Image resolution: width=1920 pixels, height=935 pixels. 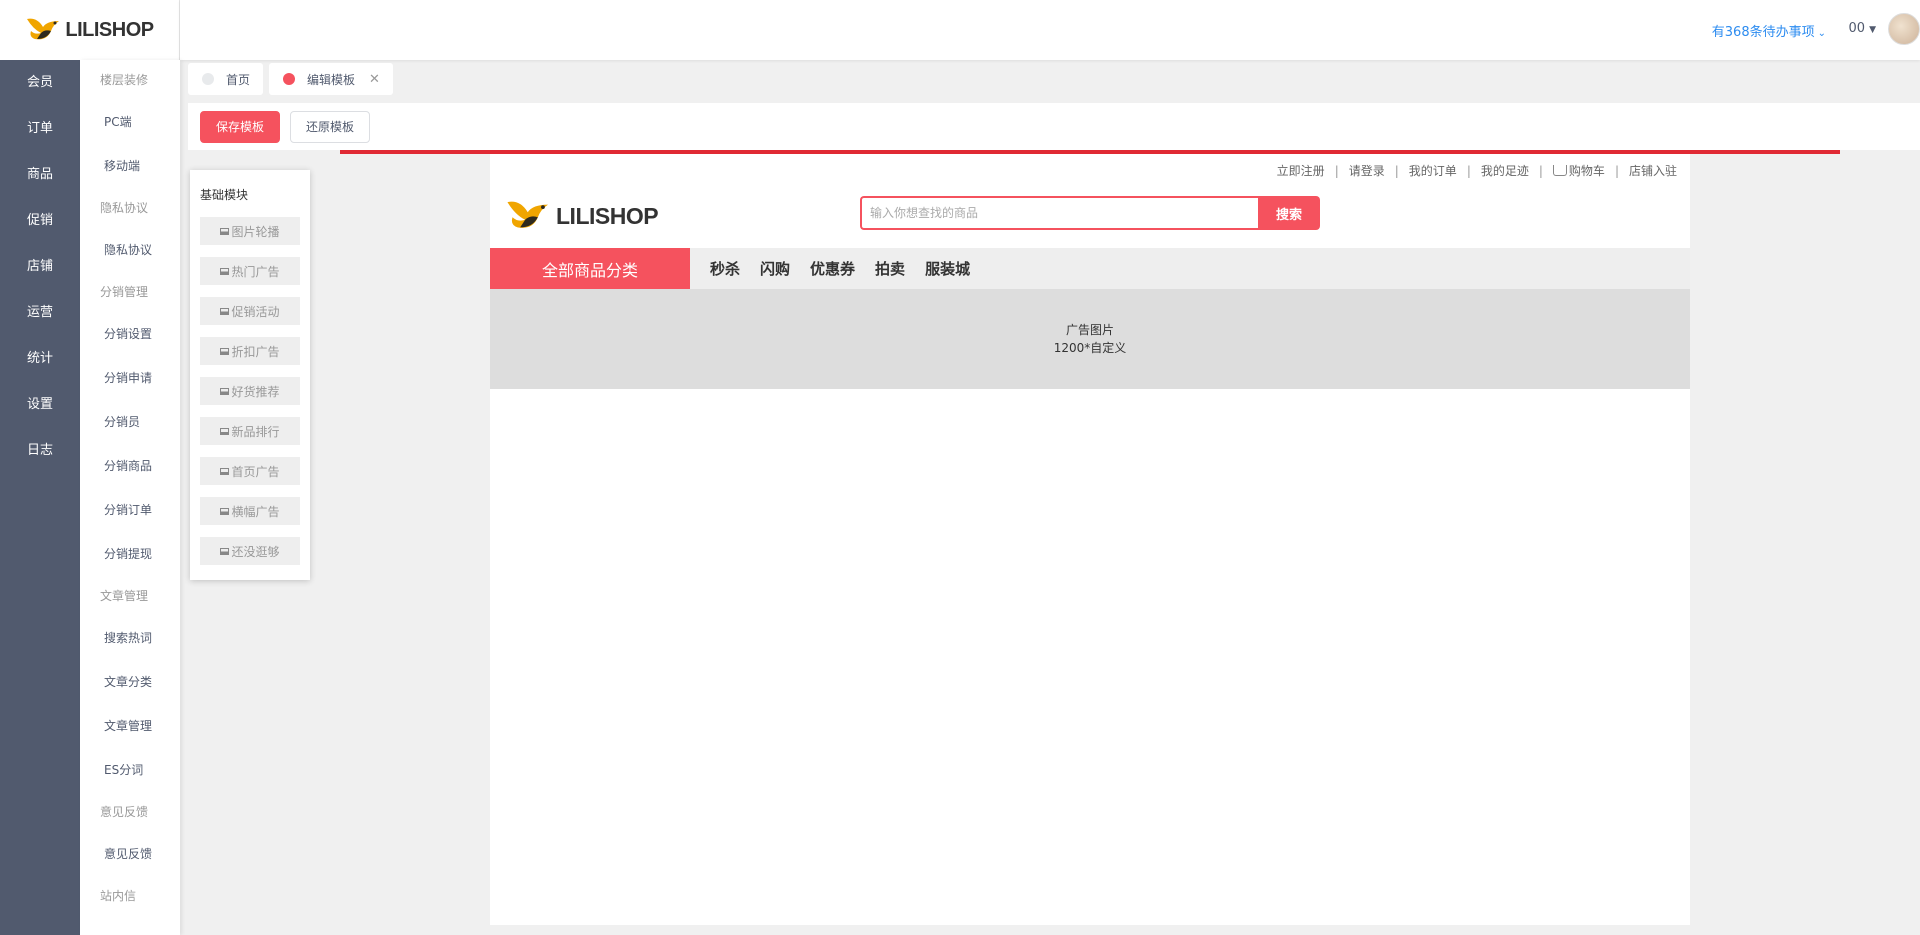 I want to click on module-label: 促销活动, so click(x=255, y=311).